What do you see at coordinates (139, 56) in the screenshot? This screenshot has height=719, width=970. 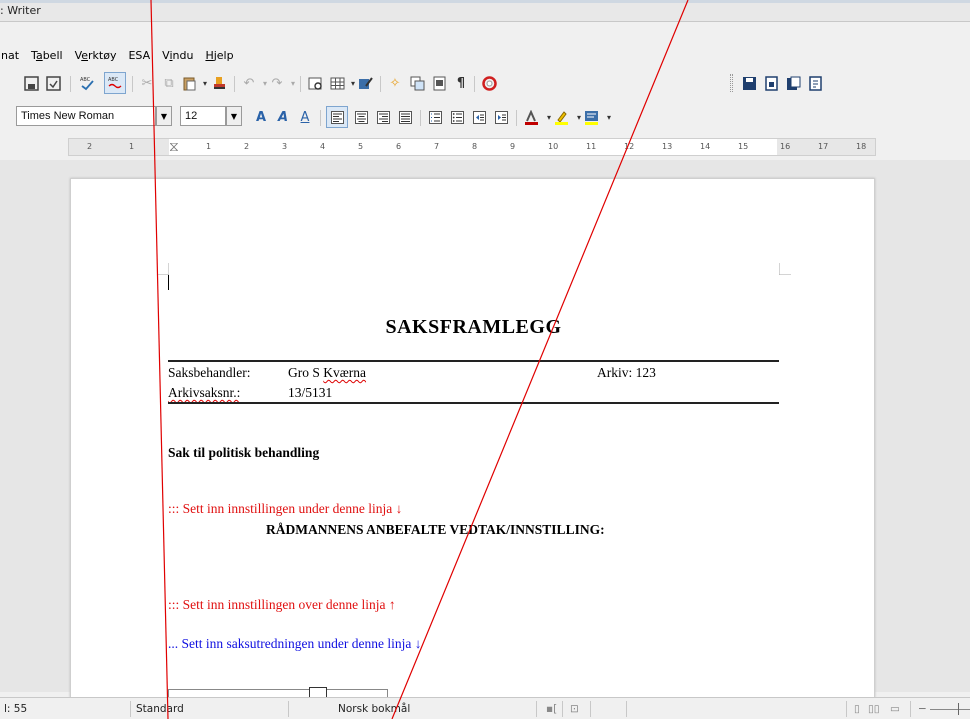 I see `menu-esa: ESA` at bounding box center [139, 56].